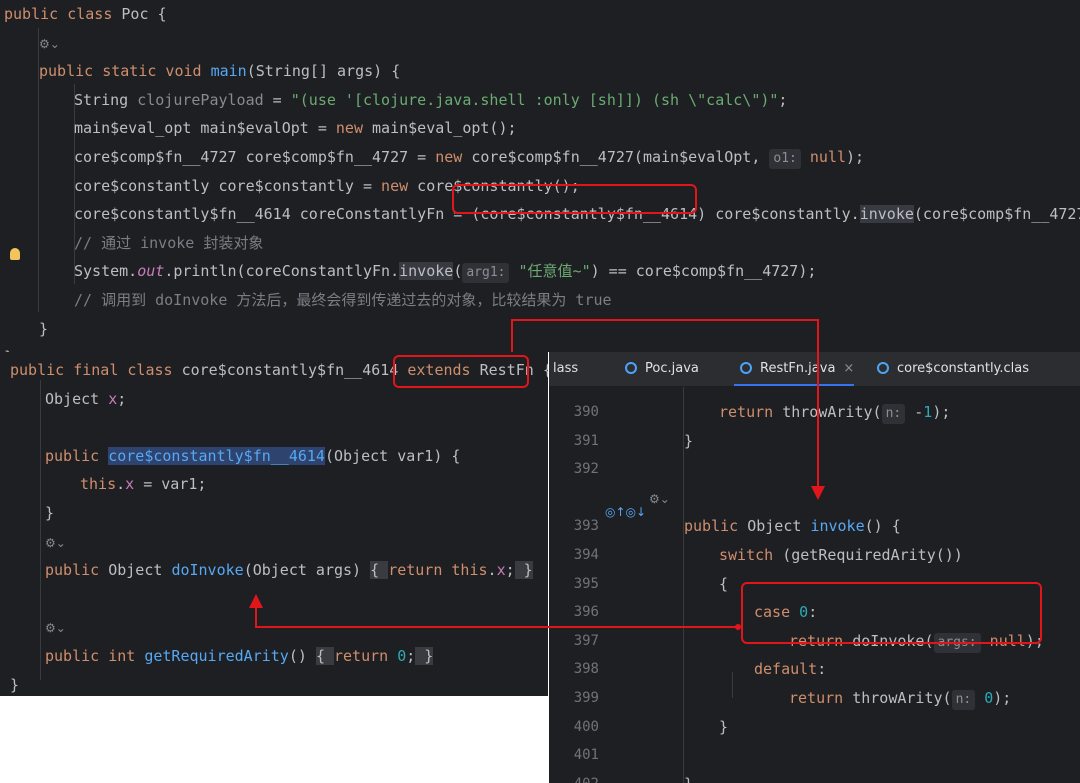  I want to click on tab-core-constantly-clas: core$constantly.clas, so click(950, 369).